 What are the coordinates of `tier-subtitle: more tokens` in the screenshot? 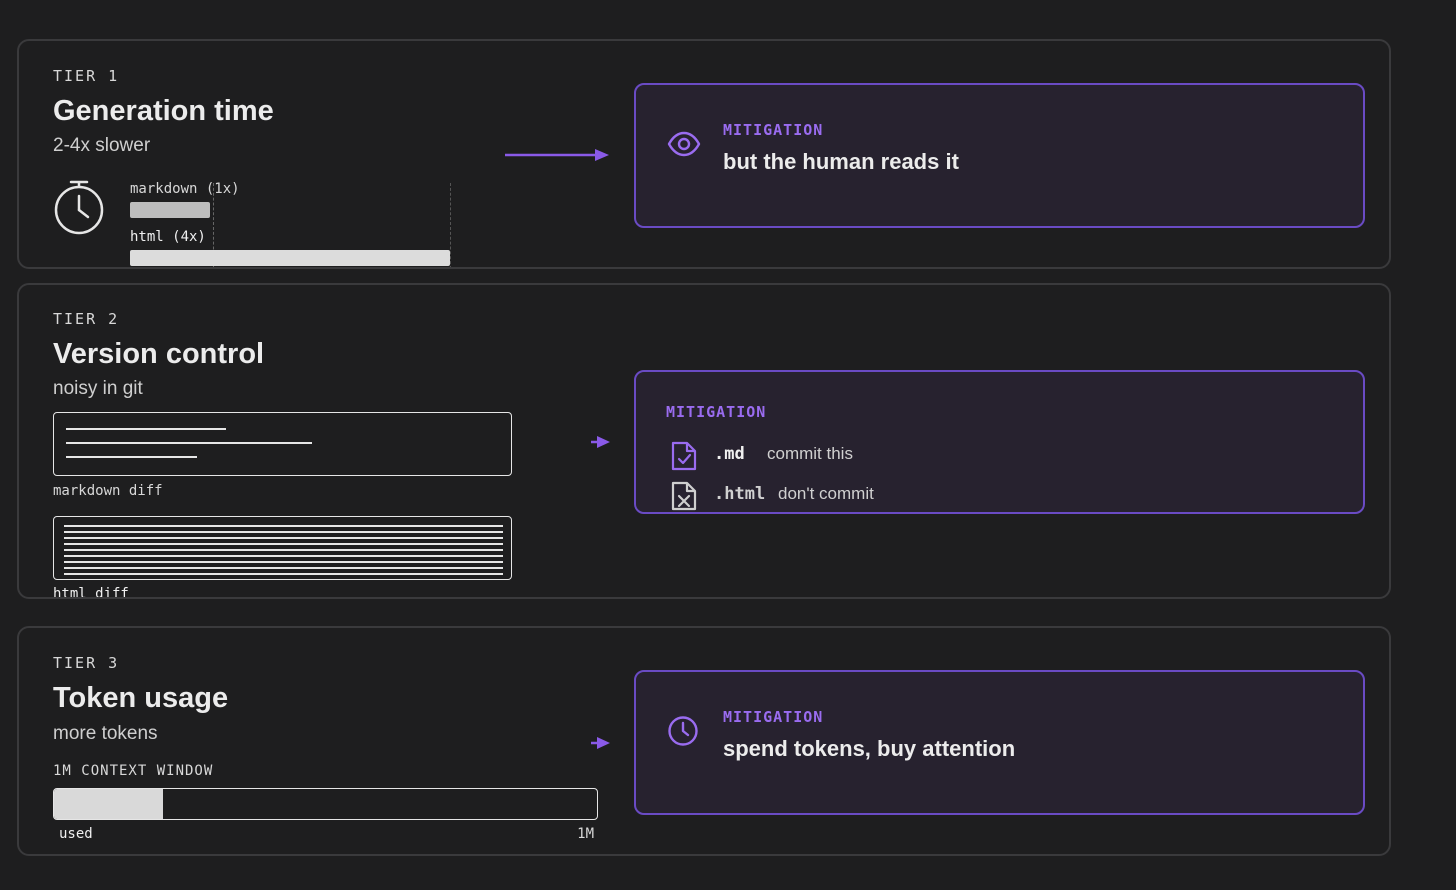 It's located at (105, 733).